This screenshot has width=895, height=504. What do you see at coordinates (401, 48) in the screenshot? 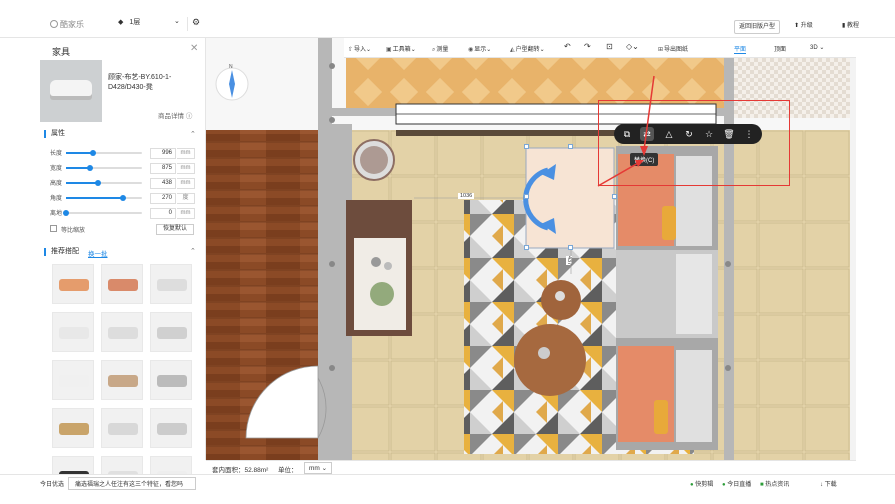
I see `tools-button: ▣工具箱⌄` at bounding box center [401, 48].